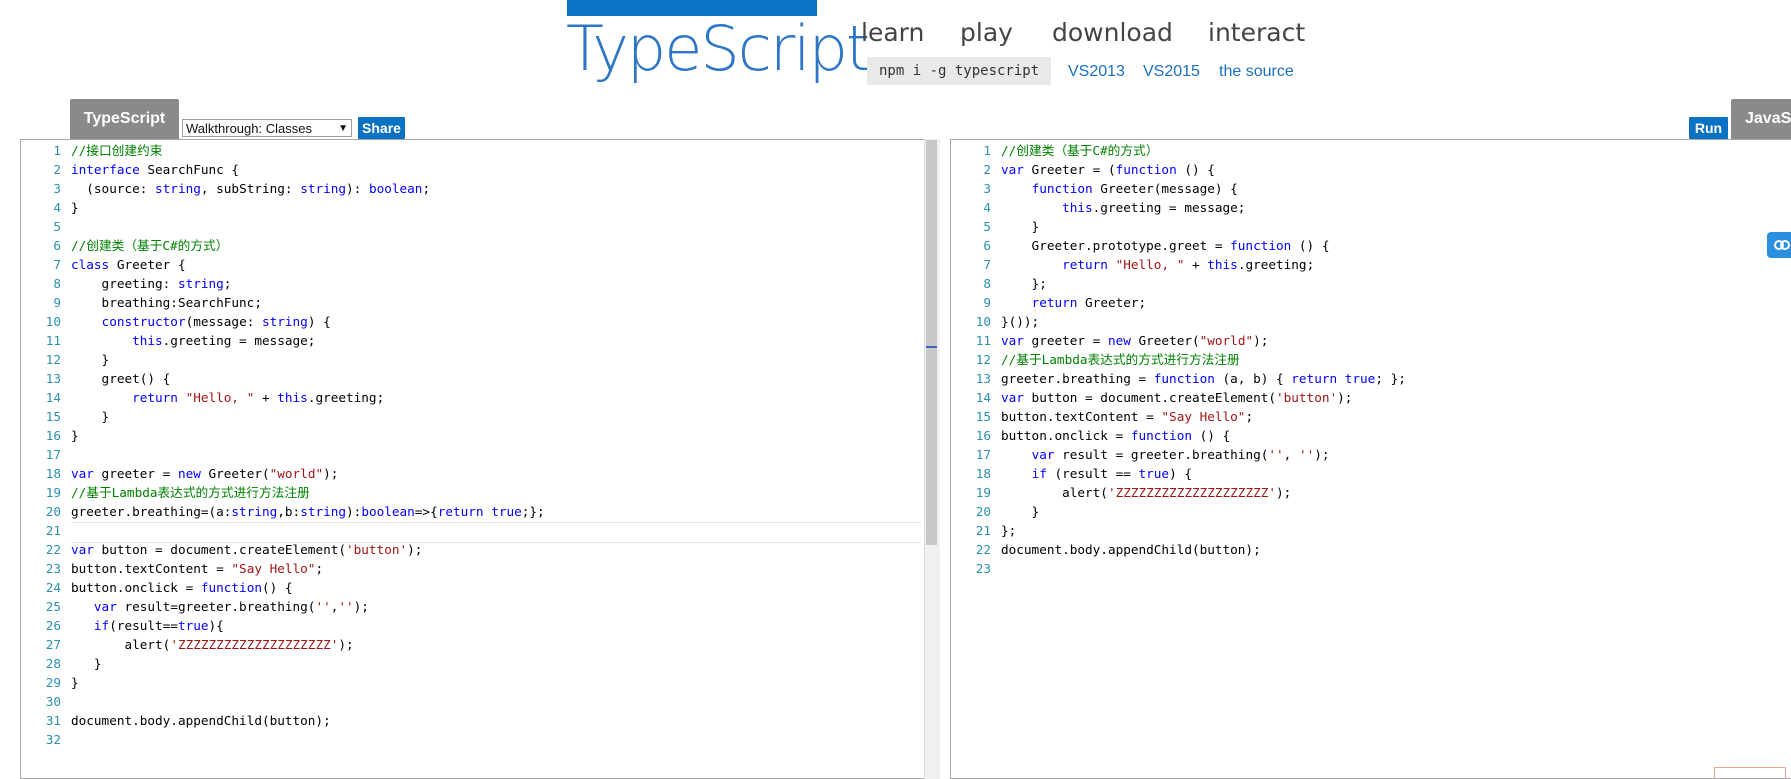 The image size is (1791, 779). Describe the element at coordinates (1371, 549) in the screenshot. I see `code-line: 22 document.body.appendChild(button);` at that location.